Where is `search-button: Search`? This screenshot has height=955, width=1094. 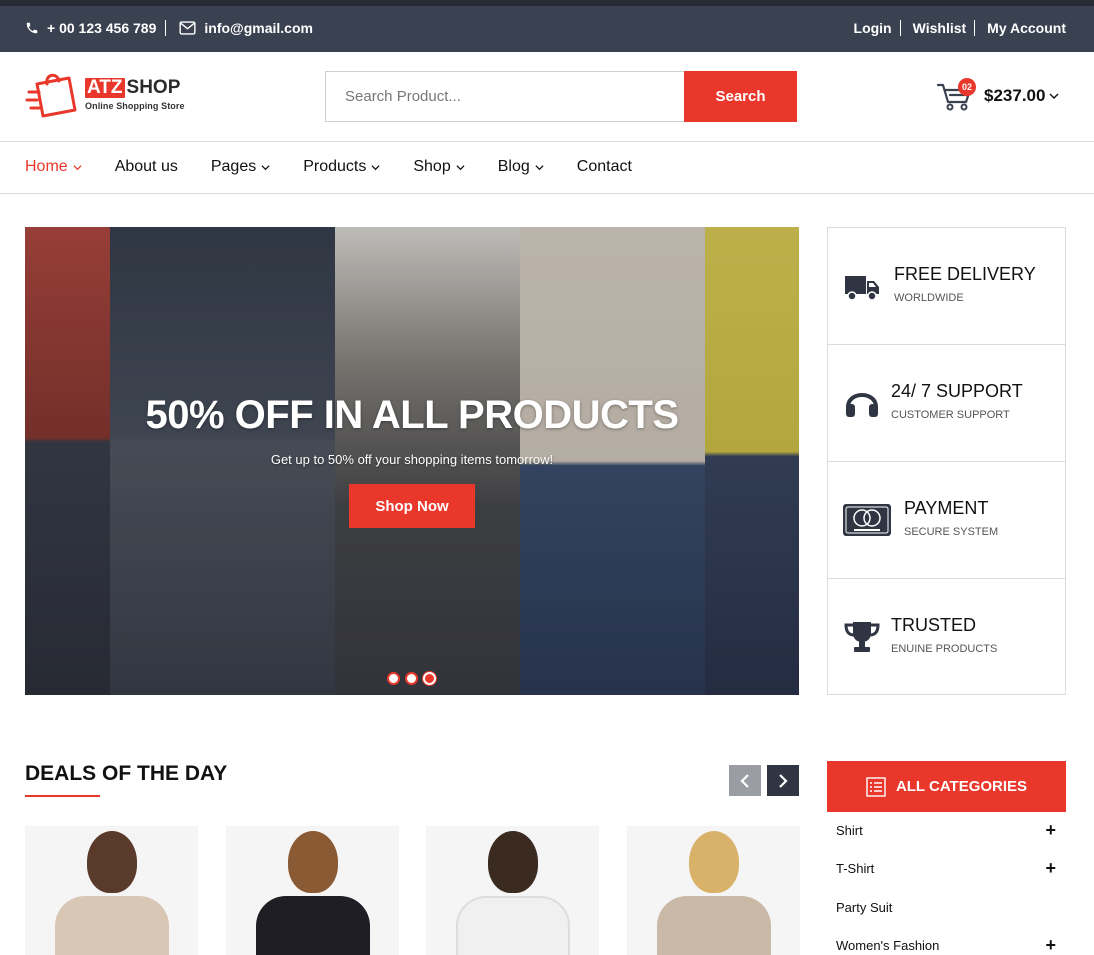
search-button: Search is located at coordinates (740, 96).